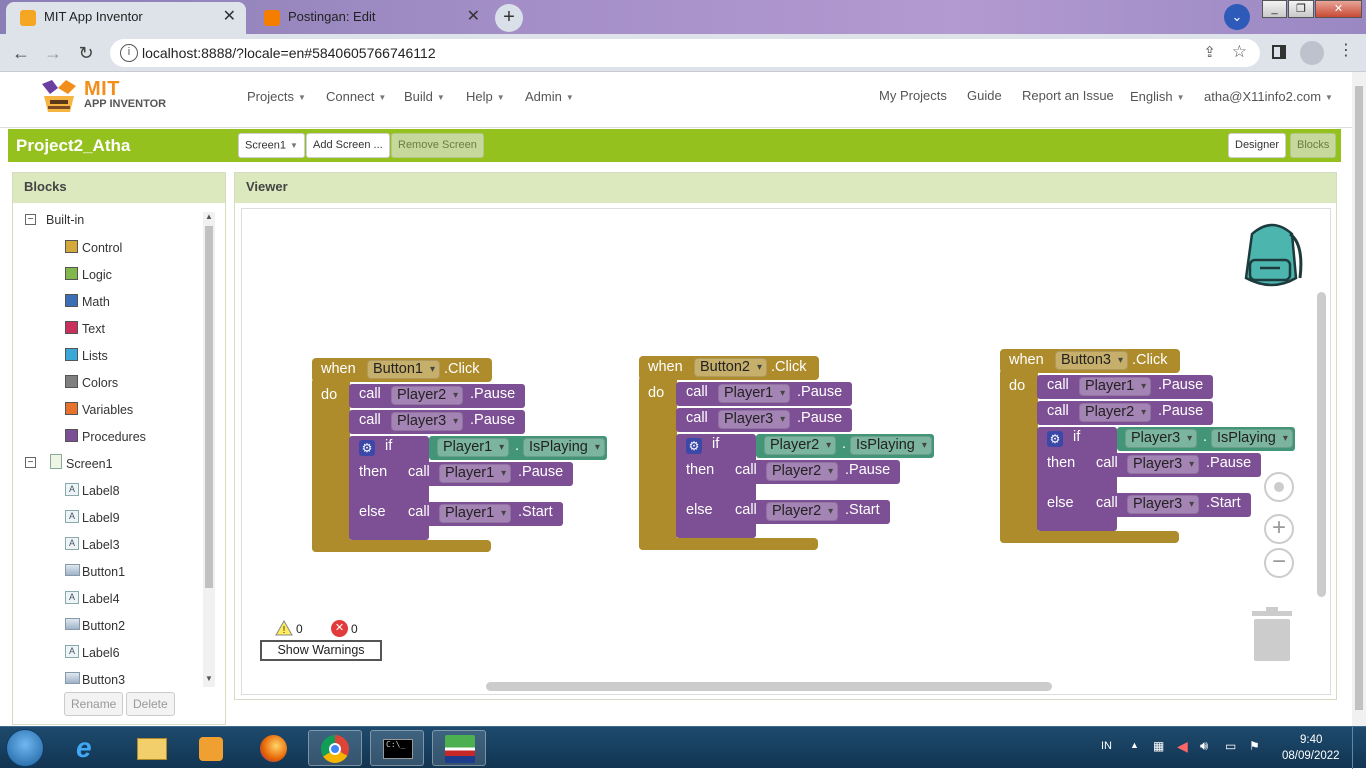 This screenshot has height=769, width=1366. I want to click on call-start-block: call Player2 .Start, so click(808, 512).